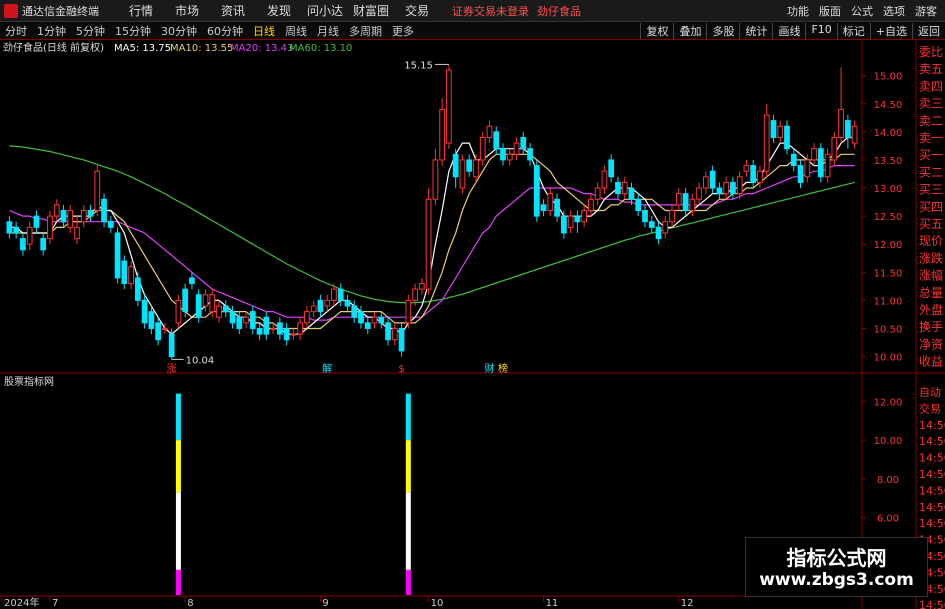  I want to click on date-label-0: 2024年, so click(21, 602).